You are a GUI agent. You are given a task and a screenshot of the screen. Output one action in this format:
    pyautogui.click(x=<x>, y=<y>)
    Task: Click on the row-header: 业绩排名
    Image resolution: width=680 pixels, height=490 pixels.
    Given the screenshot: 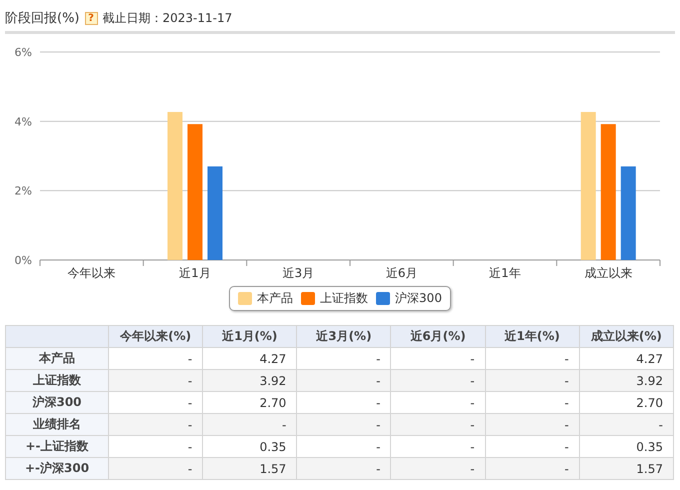 What is the action you would take?
    pyautogui.click(x=57, y=425)
    